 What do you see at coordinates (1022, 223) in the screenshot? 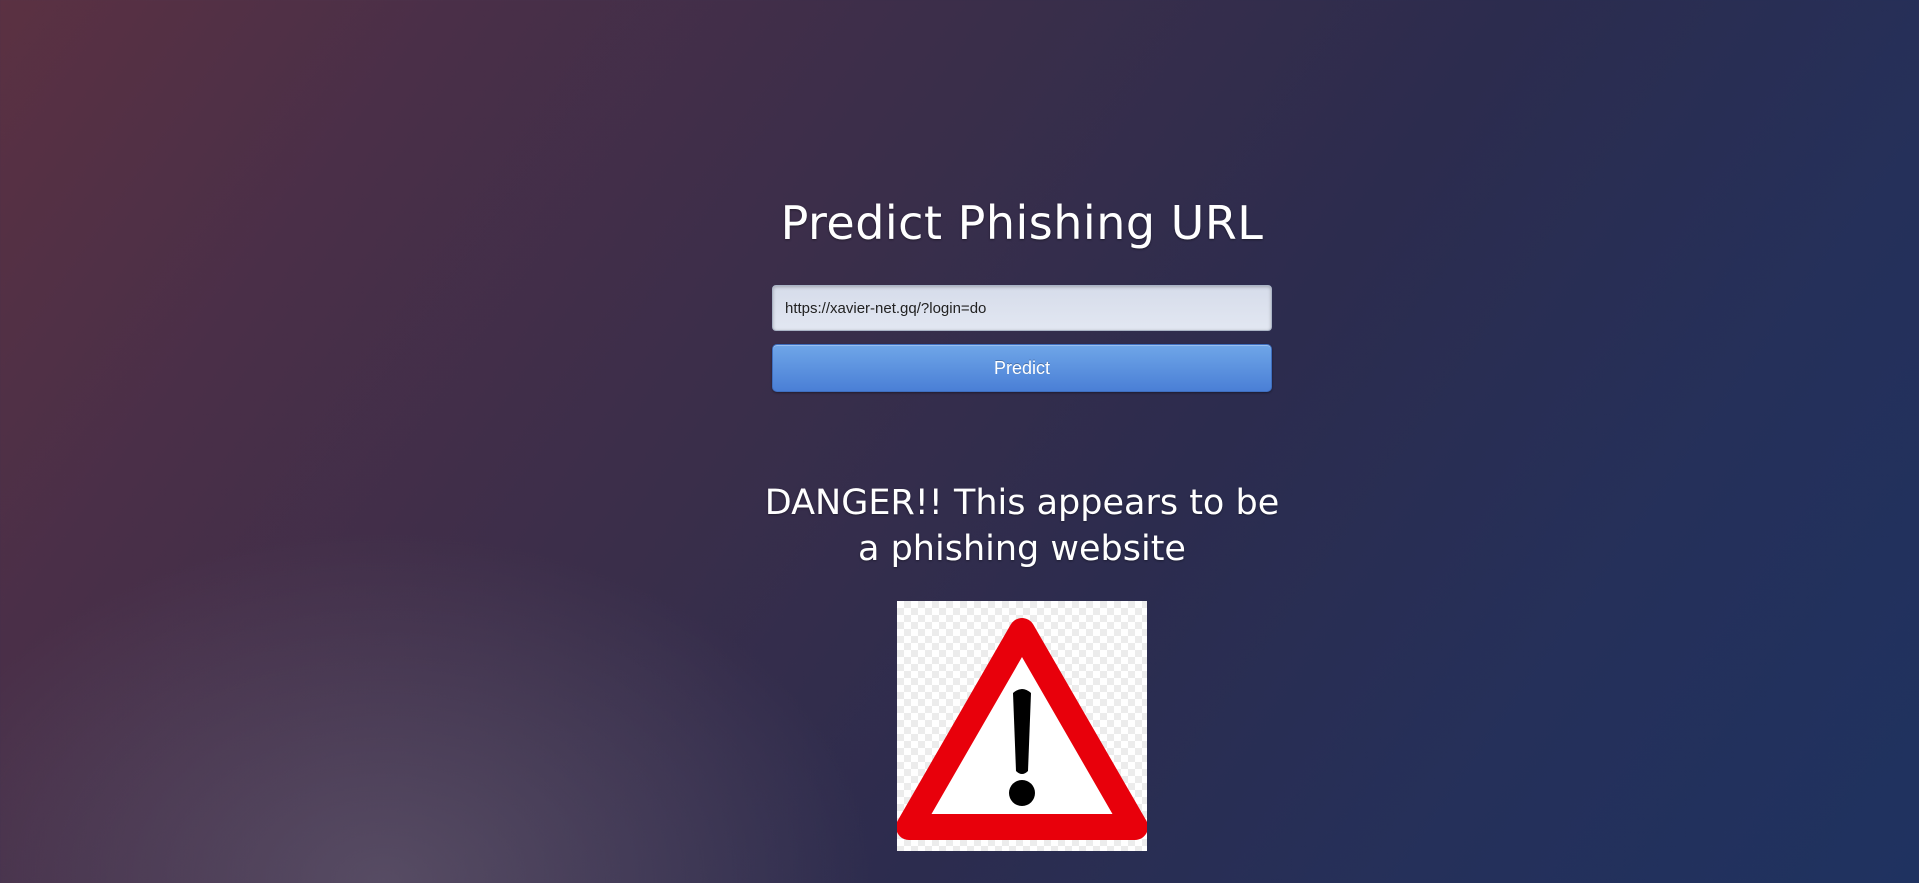
I see `page-title: Predict Phishing URL` at bounding box center [1022, 223].